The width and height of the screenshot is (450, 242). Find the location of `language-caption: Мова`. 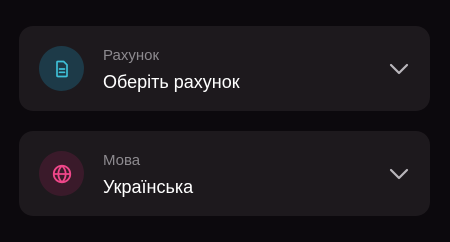

language-caption: Мова is located at coordinates (122, 160).